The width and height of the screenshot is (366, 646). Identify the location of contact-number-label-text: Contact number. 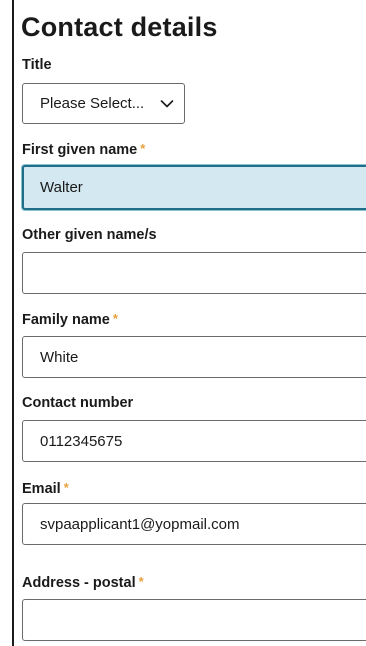
(78, 403).